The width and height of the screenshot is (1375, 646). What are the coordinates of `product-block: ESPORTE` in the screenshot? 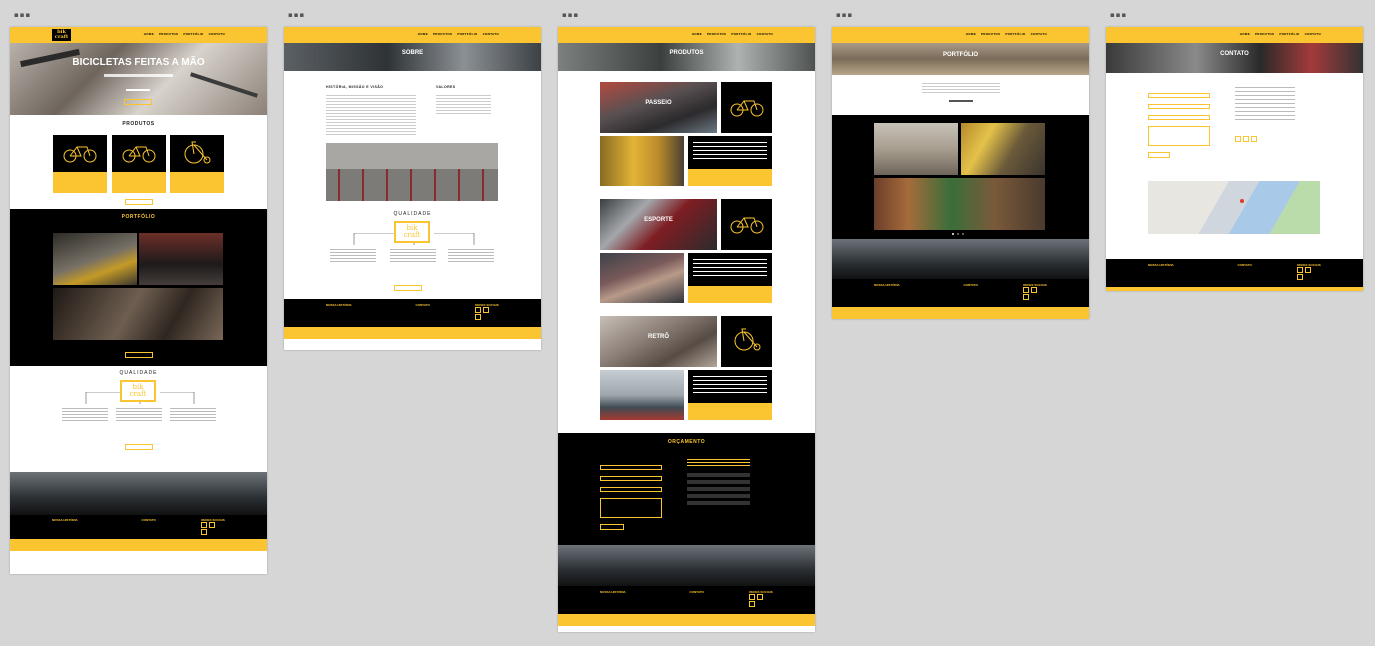 It's located at (686, 246).